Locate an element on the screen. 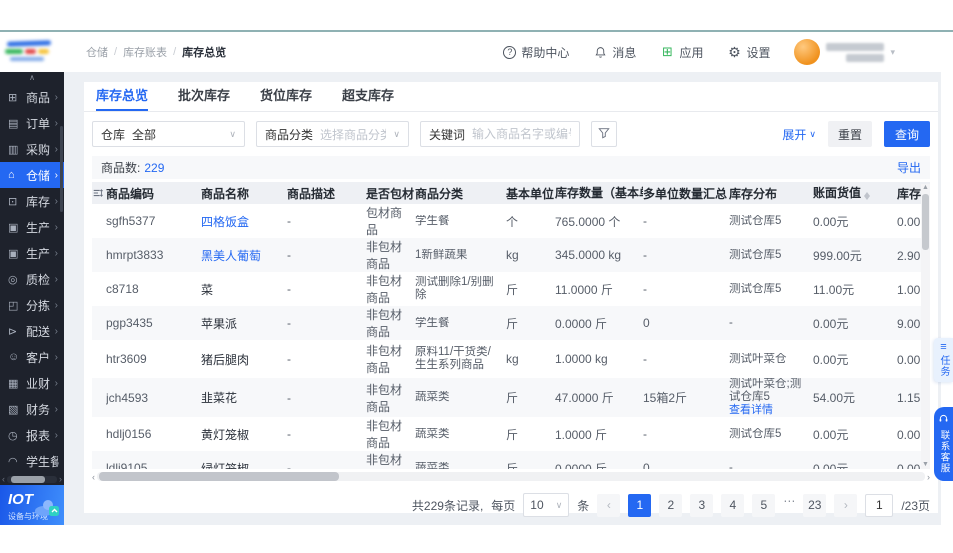  contact-support-tab: 联系客服 is located at coordinates (943, 444).